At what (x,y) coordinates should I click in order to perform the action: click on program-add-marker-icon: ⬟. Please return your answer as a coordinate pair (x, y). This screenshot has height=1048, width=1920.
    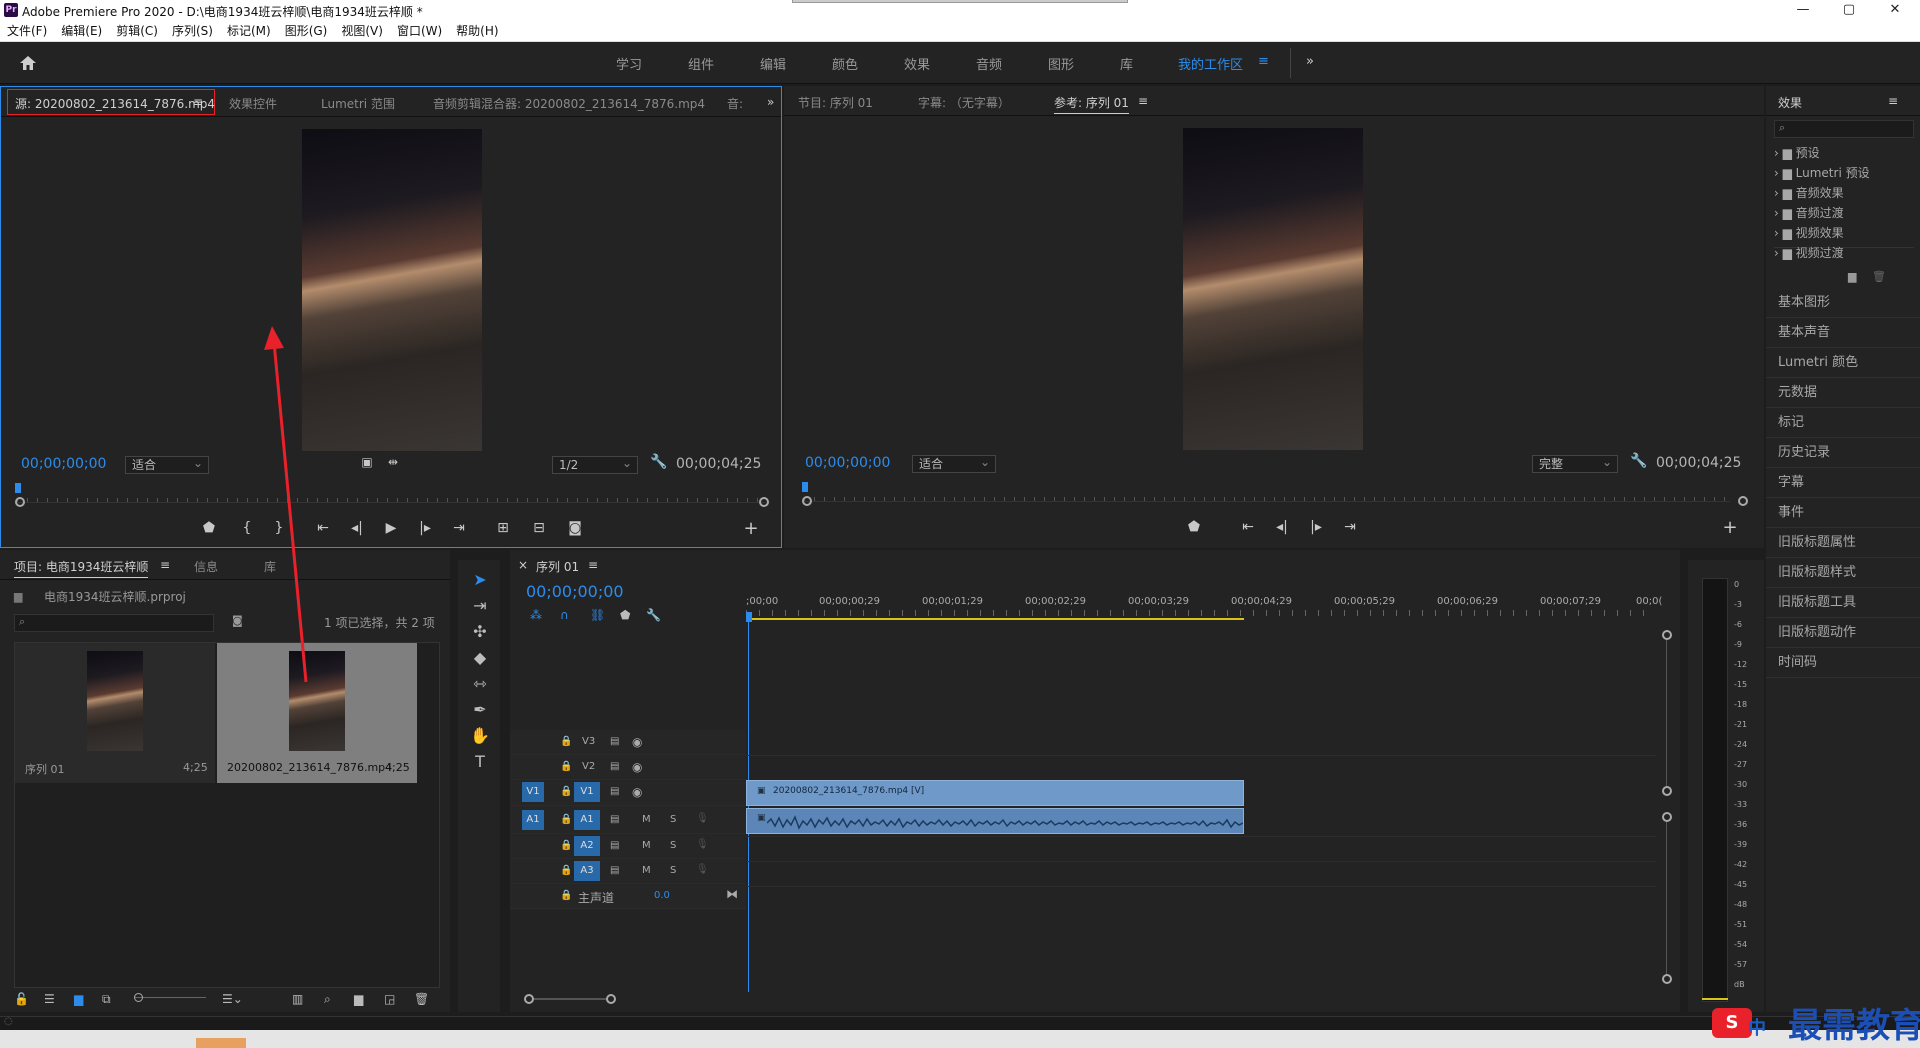
    Looking at the image, I should click on (1194, 527).